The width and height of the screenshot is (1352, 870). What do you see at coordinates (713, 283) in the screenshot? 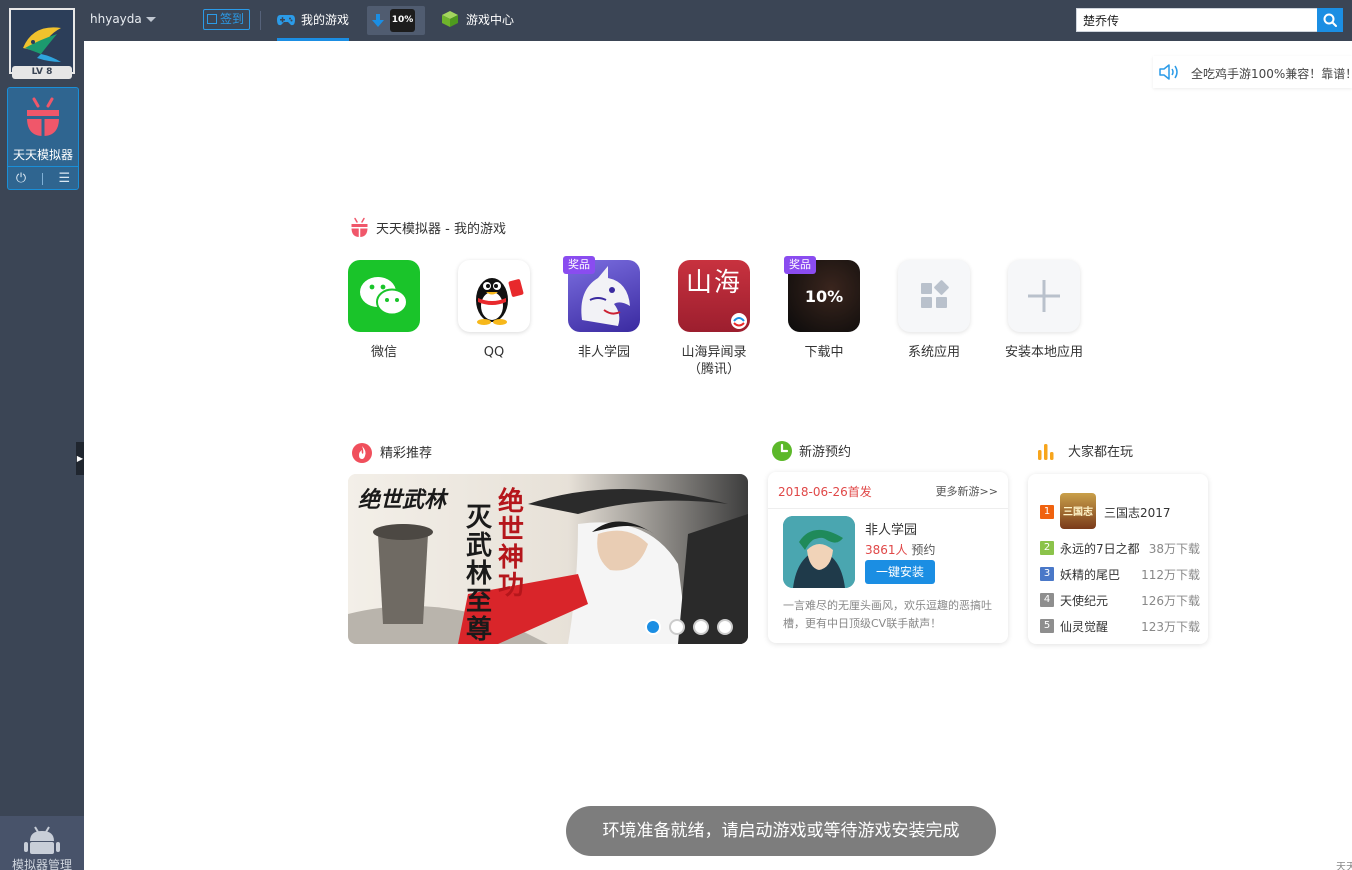
I see `shanhai-tile-text: 山海` at bounding box center [713, 283].